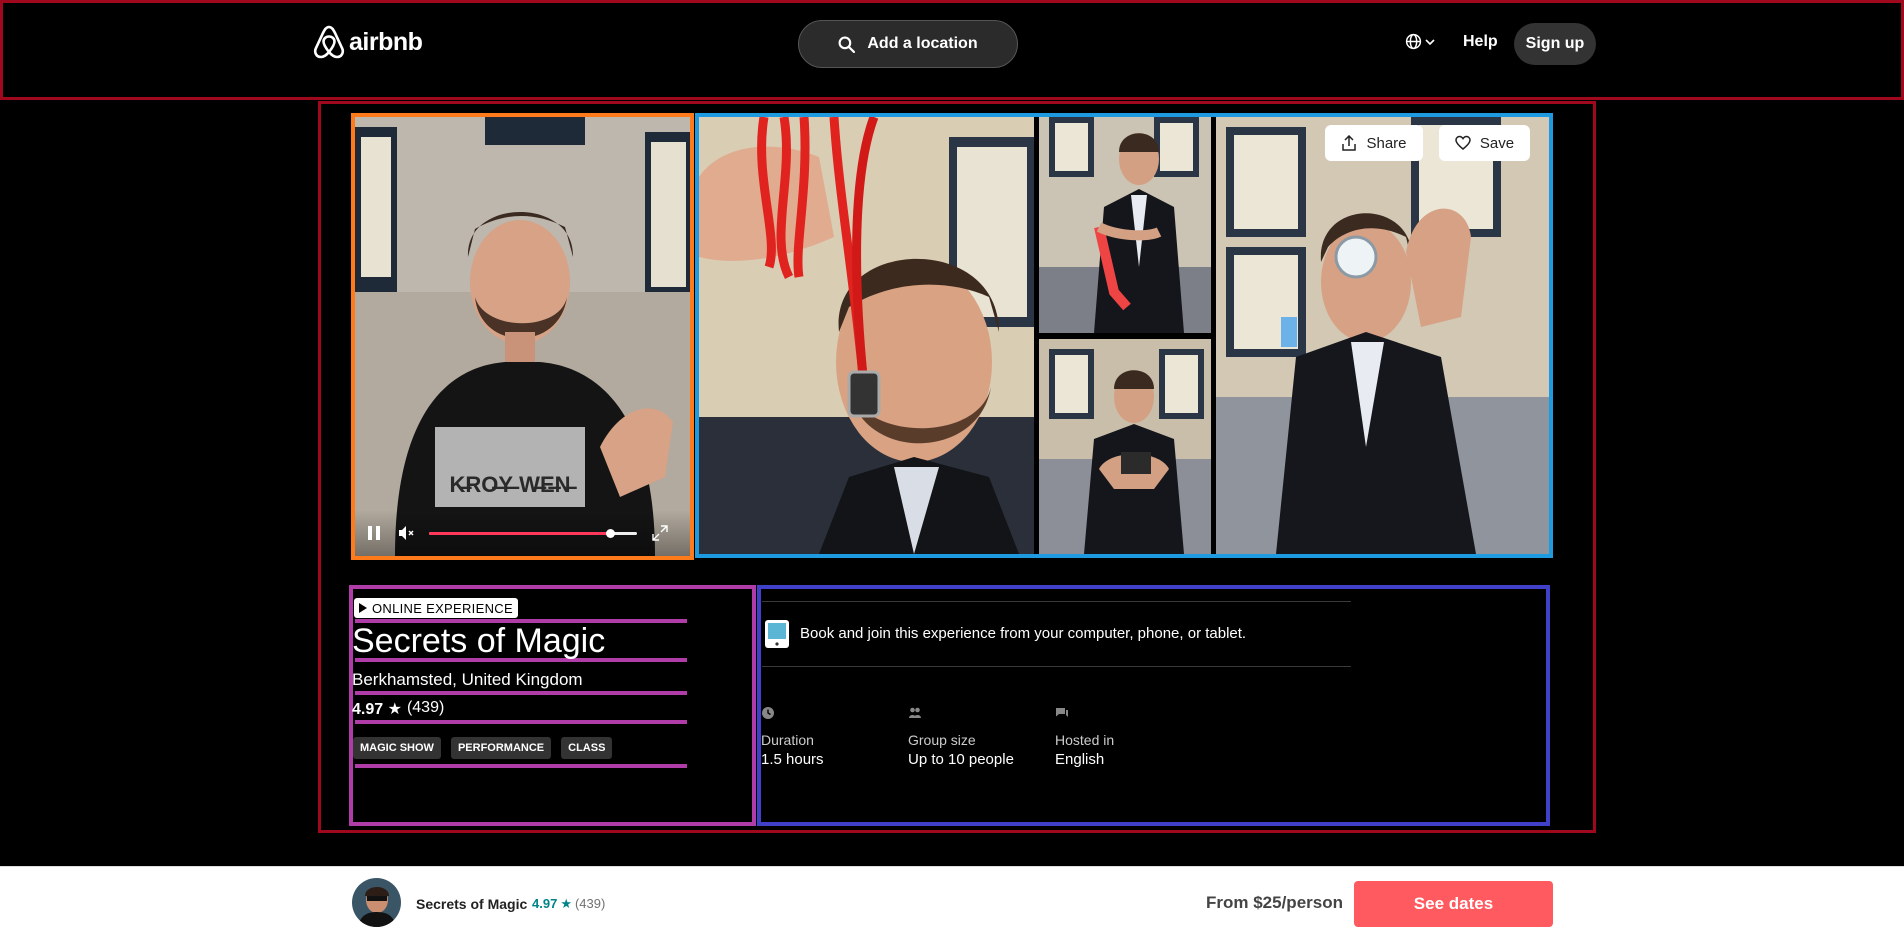 This screenshot has width=1904, height=938. I want to click on mute-button, so click(406, 533).